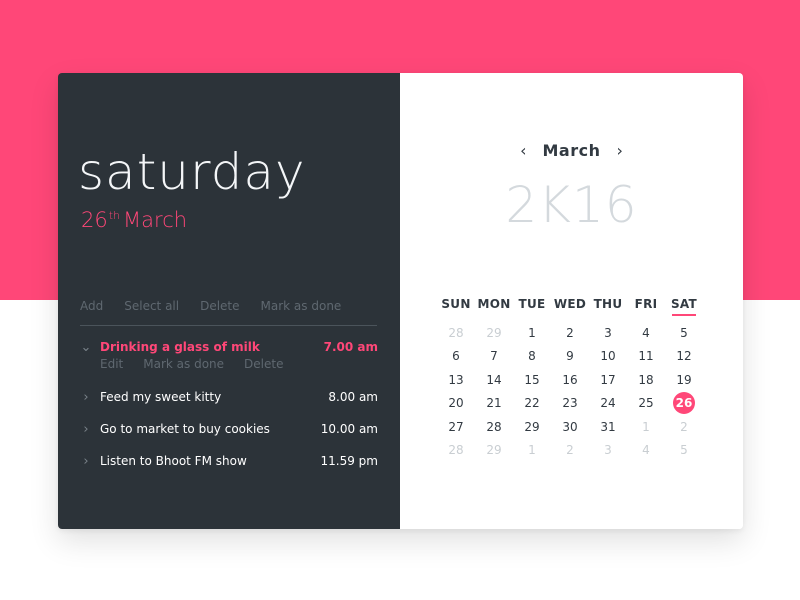 This screenshot has height=600, width=800. I want to click on calendar-day-selected: 26, so click(684, 404).